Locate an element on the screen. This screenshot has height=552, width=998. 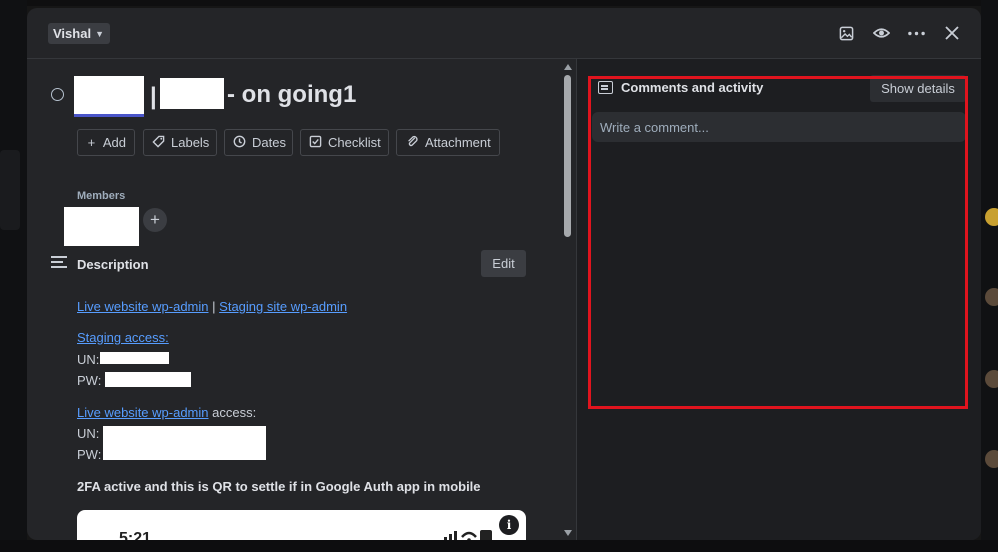
board-left-edge is located at coordinates (13, 276).